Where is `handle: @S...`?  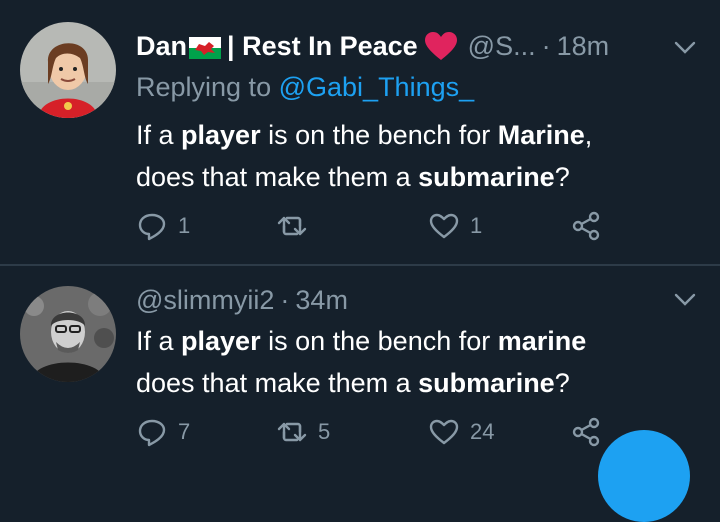 handle: @S... is located at coordinates (502, 46).